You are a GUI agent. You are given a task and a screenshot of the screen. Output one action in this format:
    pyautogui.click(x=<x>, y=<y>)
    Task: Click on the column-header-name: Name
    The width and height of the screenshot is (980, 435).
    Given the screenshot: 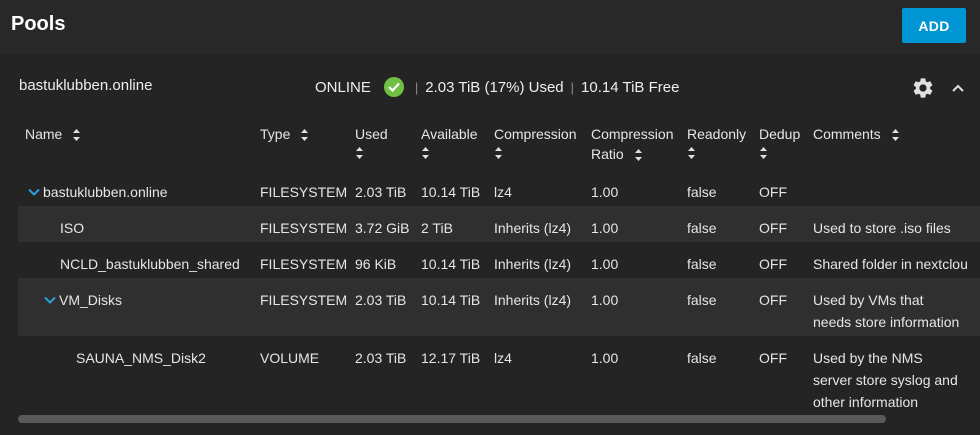 What is the action you would take?
    pyautogui.click(x=53, y=134)
    